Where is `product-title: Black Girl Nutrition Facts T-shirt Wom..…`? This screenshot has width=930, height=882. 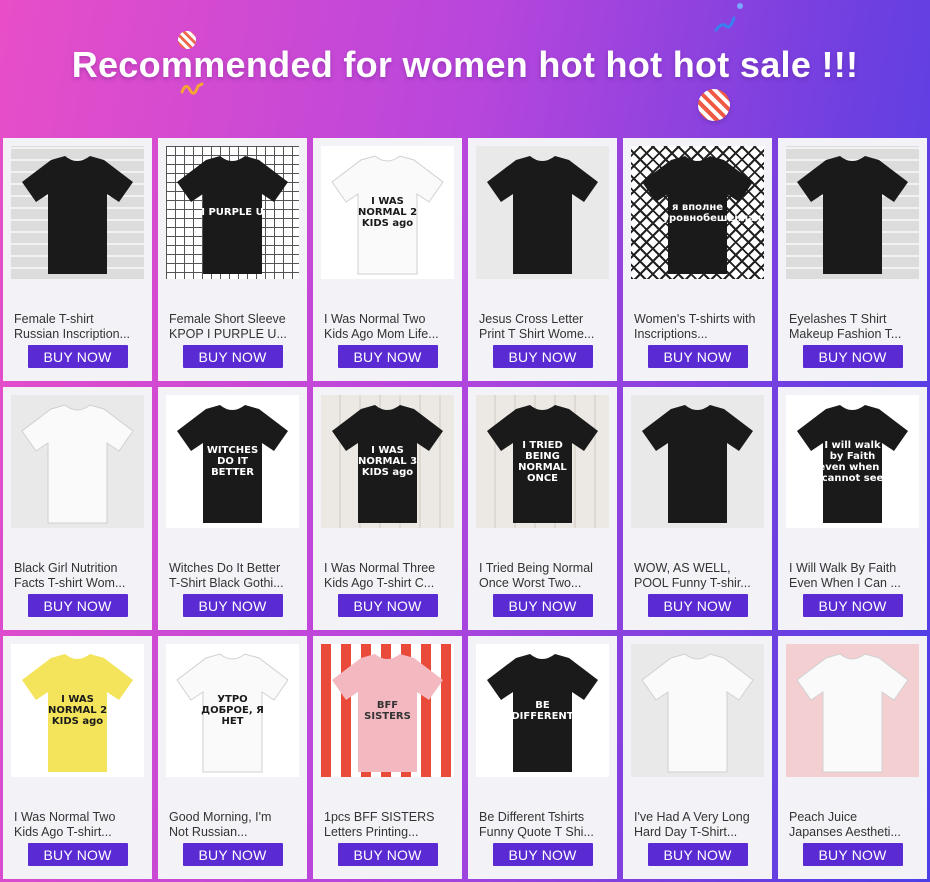 product-title: Black Girl Nutrition Facts T-shirt Wom..… is located at coordinates (74, 576).